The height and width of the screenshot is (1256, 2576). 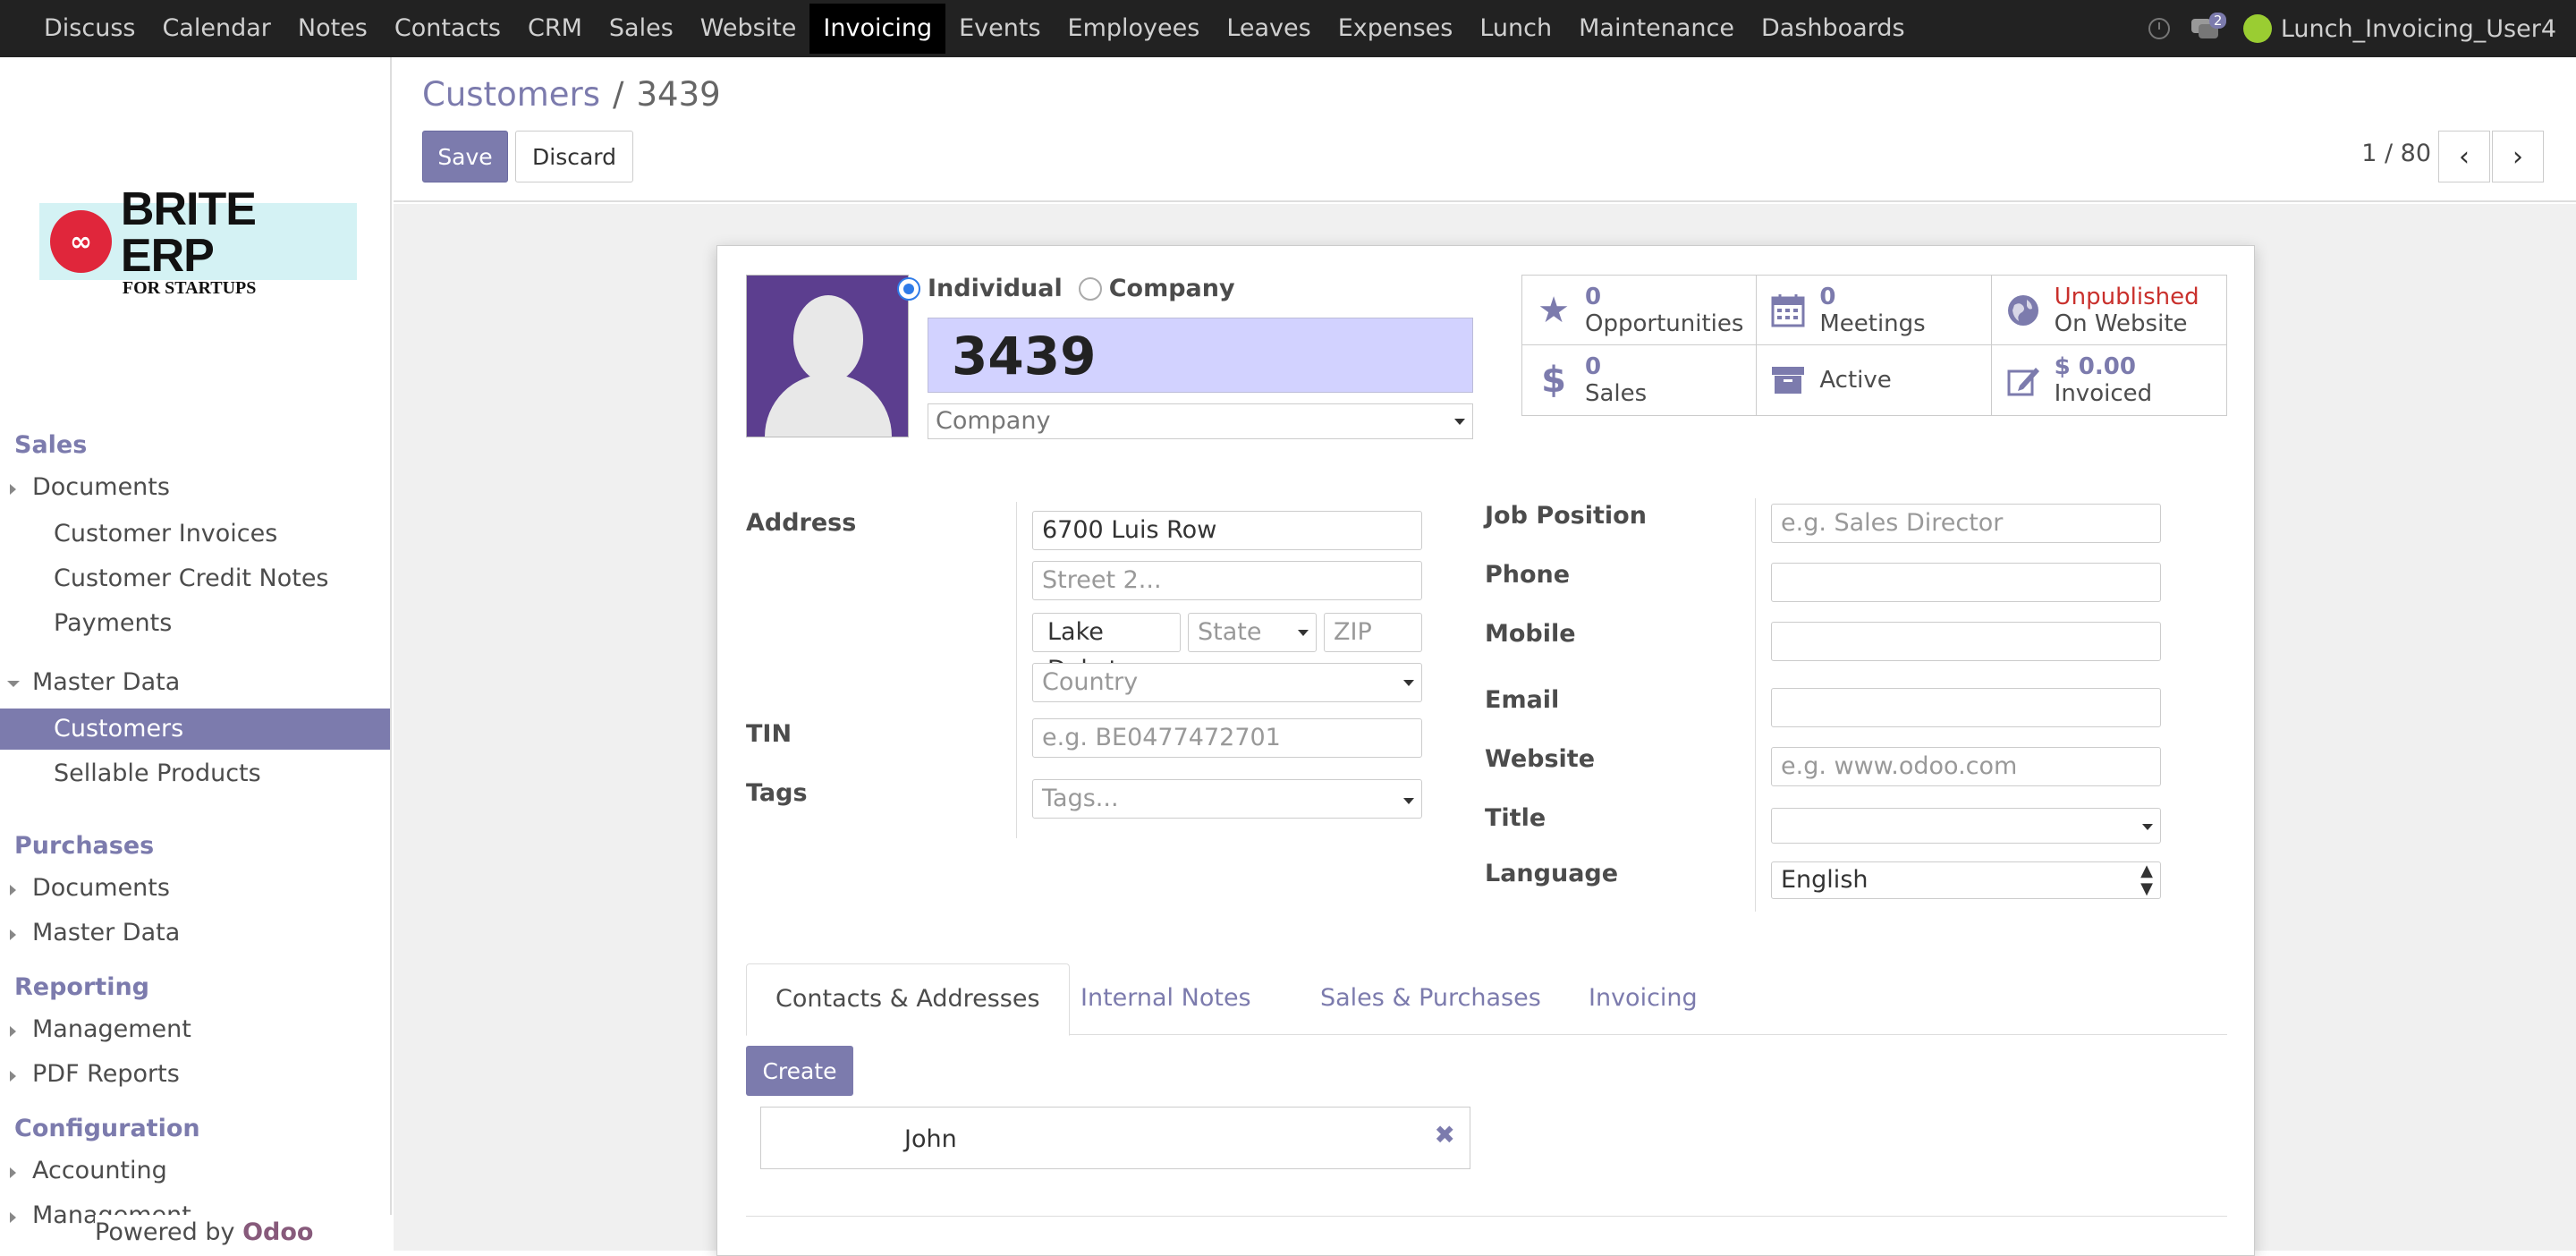 I want to click on website-input: e.g. www.odoo.com, so click(x=1966, y=766).